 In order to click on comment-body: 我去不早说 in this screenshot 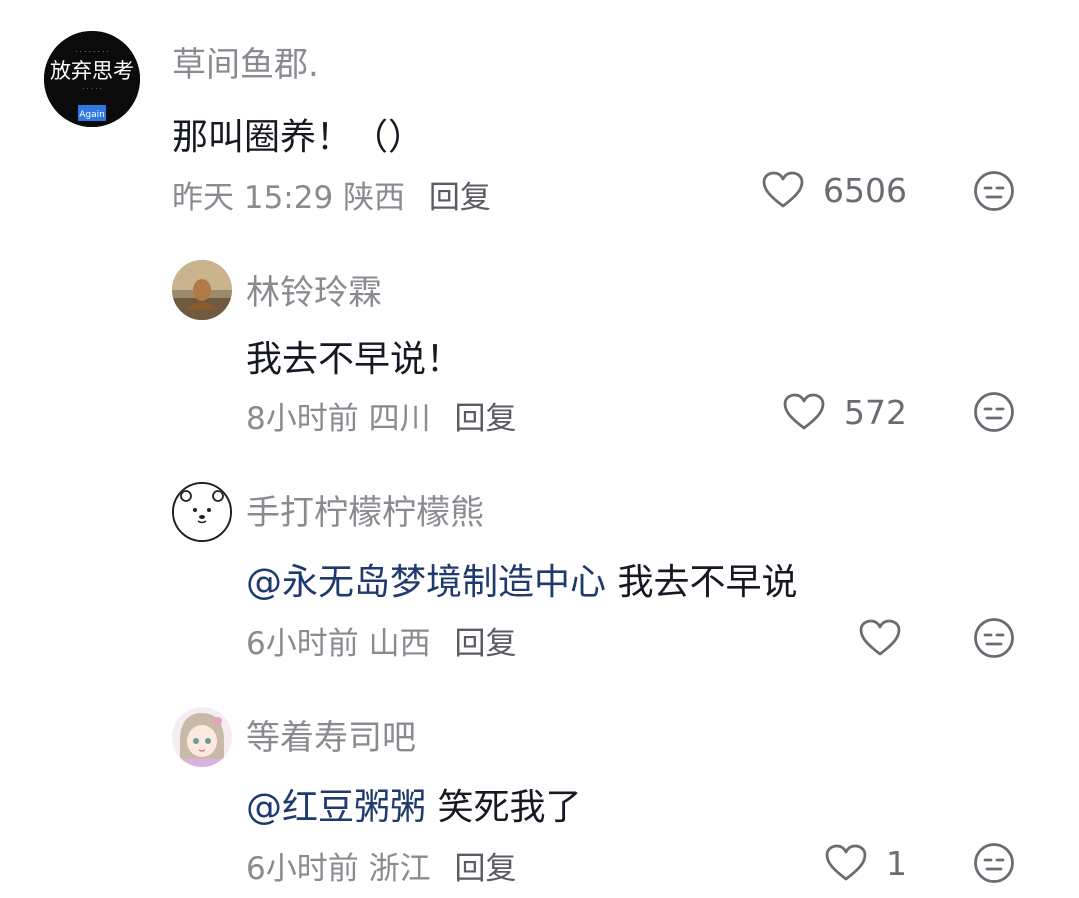, I will do `click(702, 582)`.